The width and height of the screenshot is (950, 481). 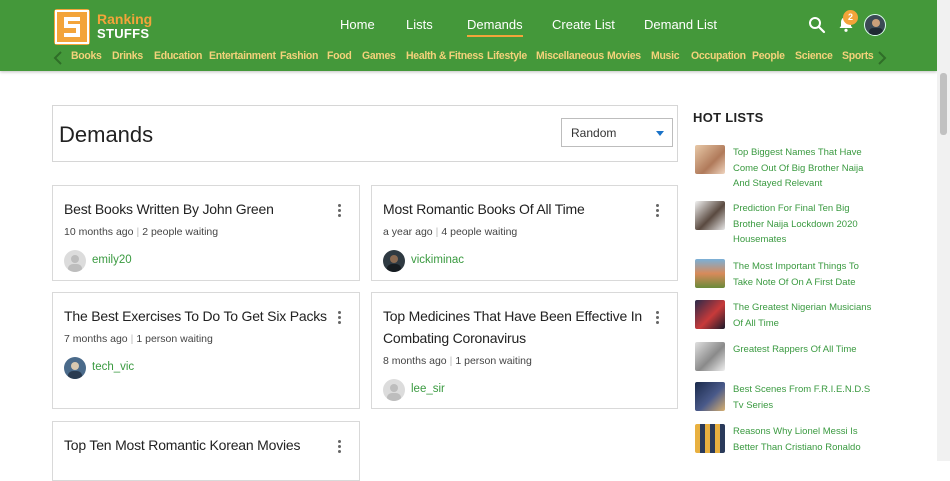 I want to click on demand-title: Most Romantic Books Of All Time, so click(x=518, y=209).